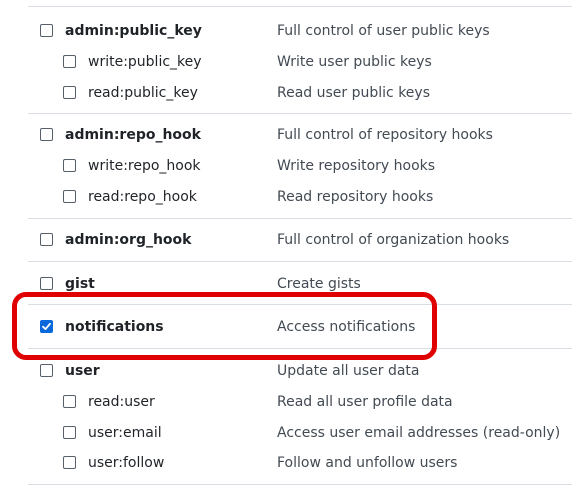  I want to click on scope-description: Create gists, so click(319, 284).